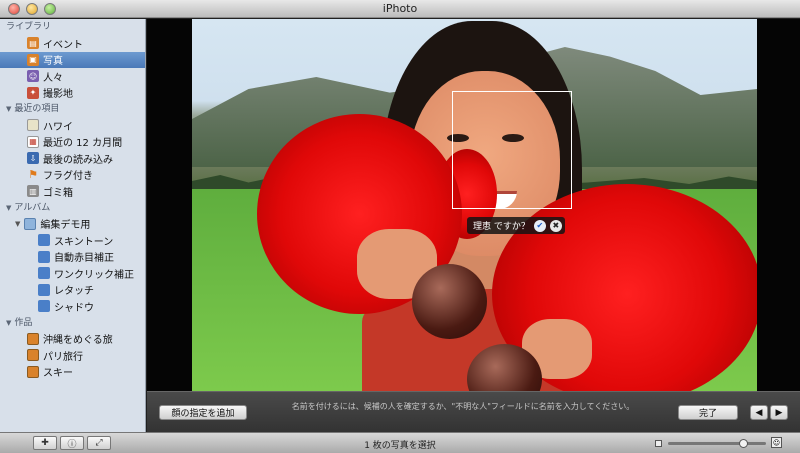  What do you see at coordinates (84, 242) in the screenshot?
I see `sidebar-item-label: スキントーン` at bounding box center [84, 242].